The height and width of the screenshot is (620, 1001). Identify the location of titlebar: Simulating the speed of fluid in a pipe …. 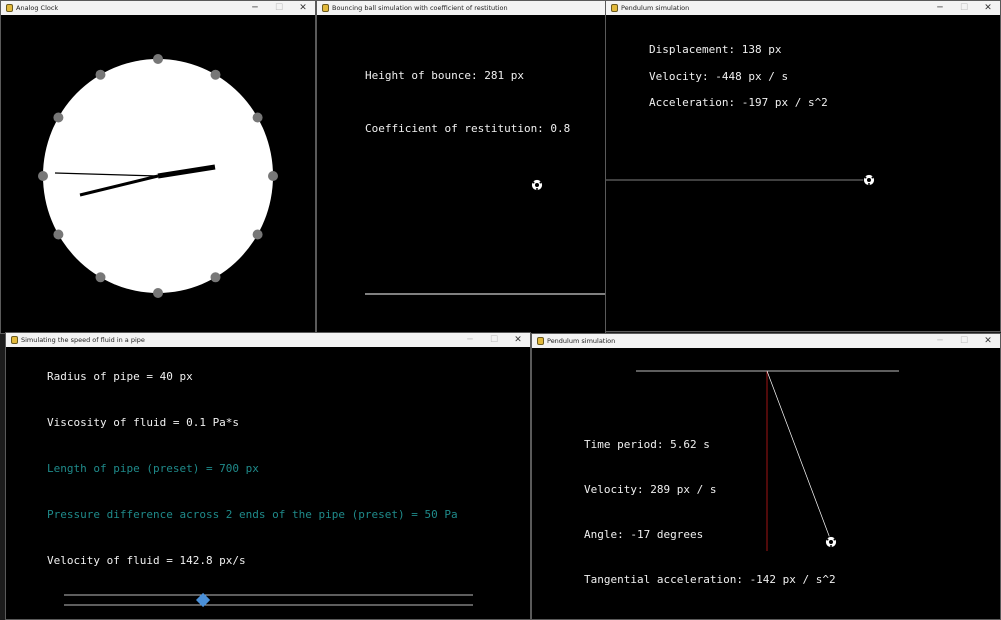
(268, 340).